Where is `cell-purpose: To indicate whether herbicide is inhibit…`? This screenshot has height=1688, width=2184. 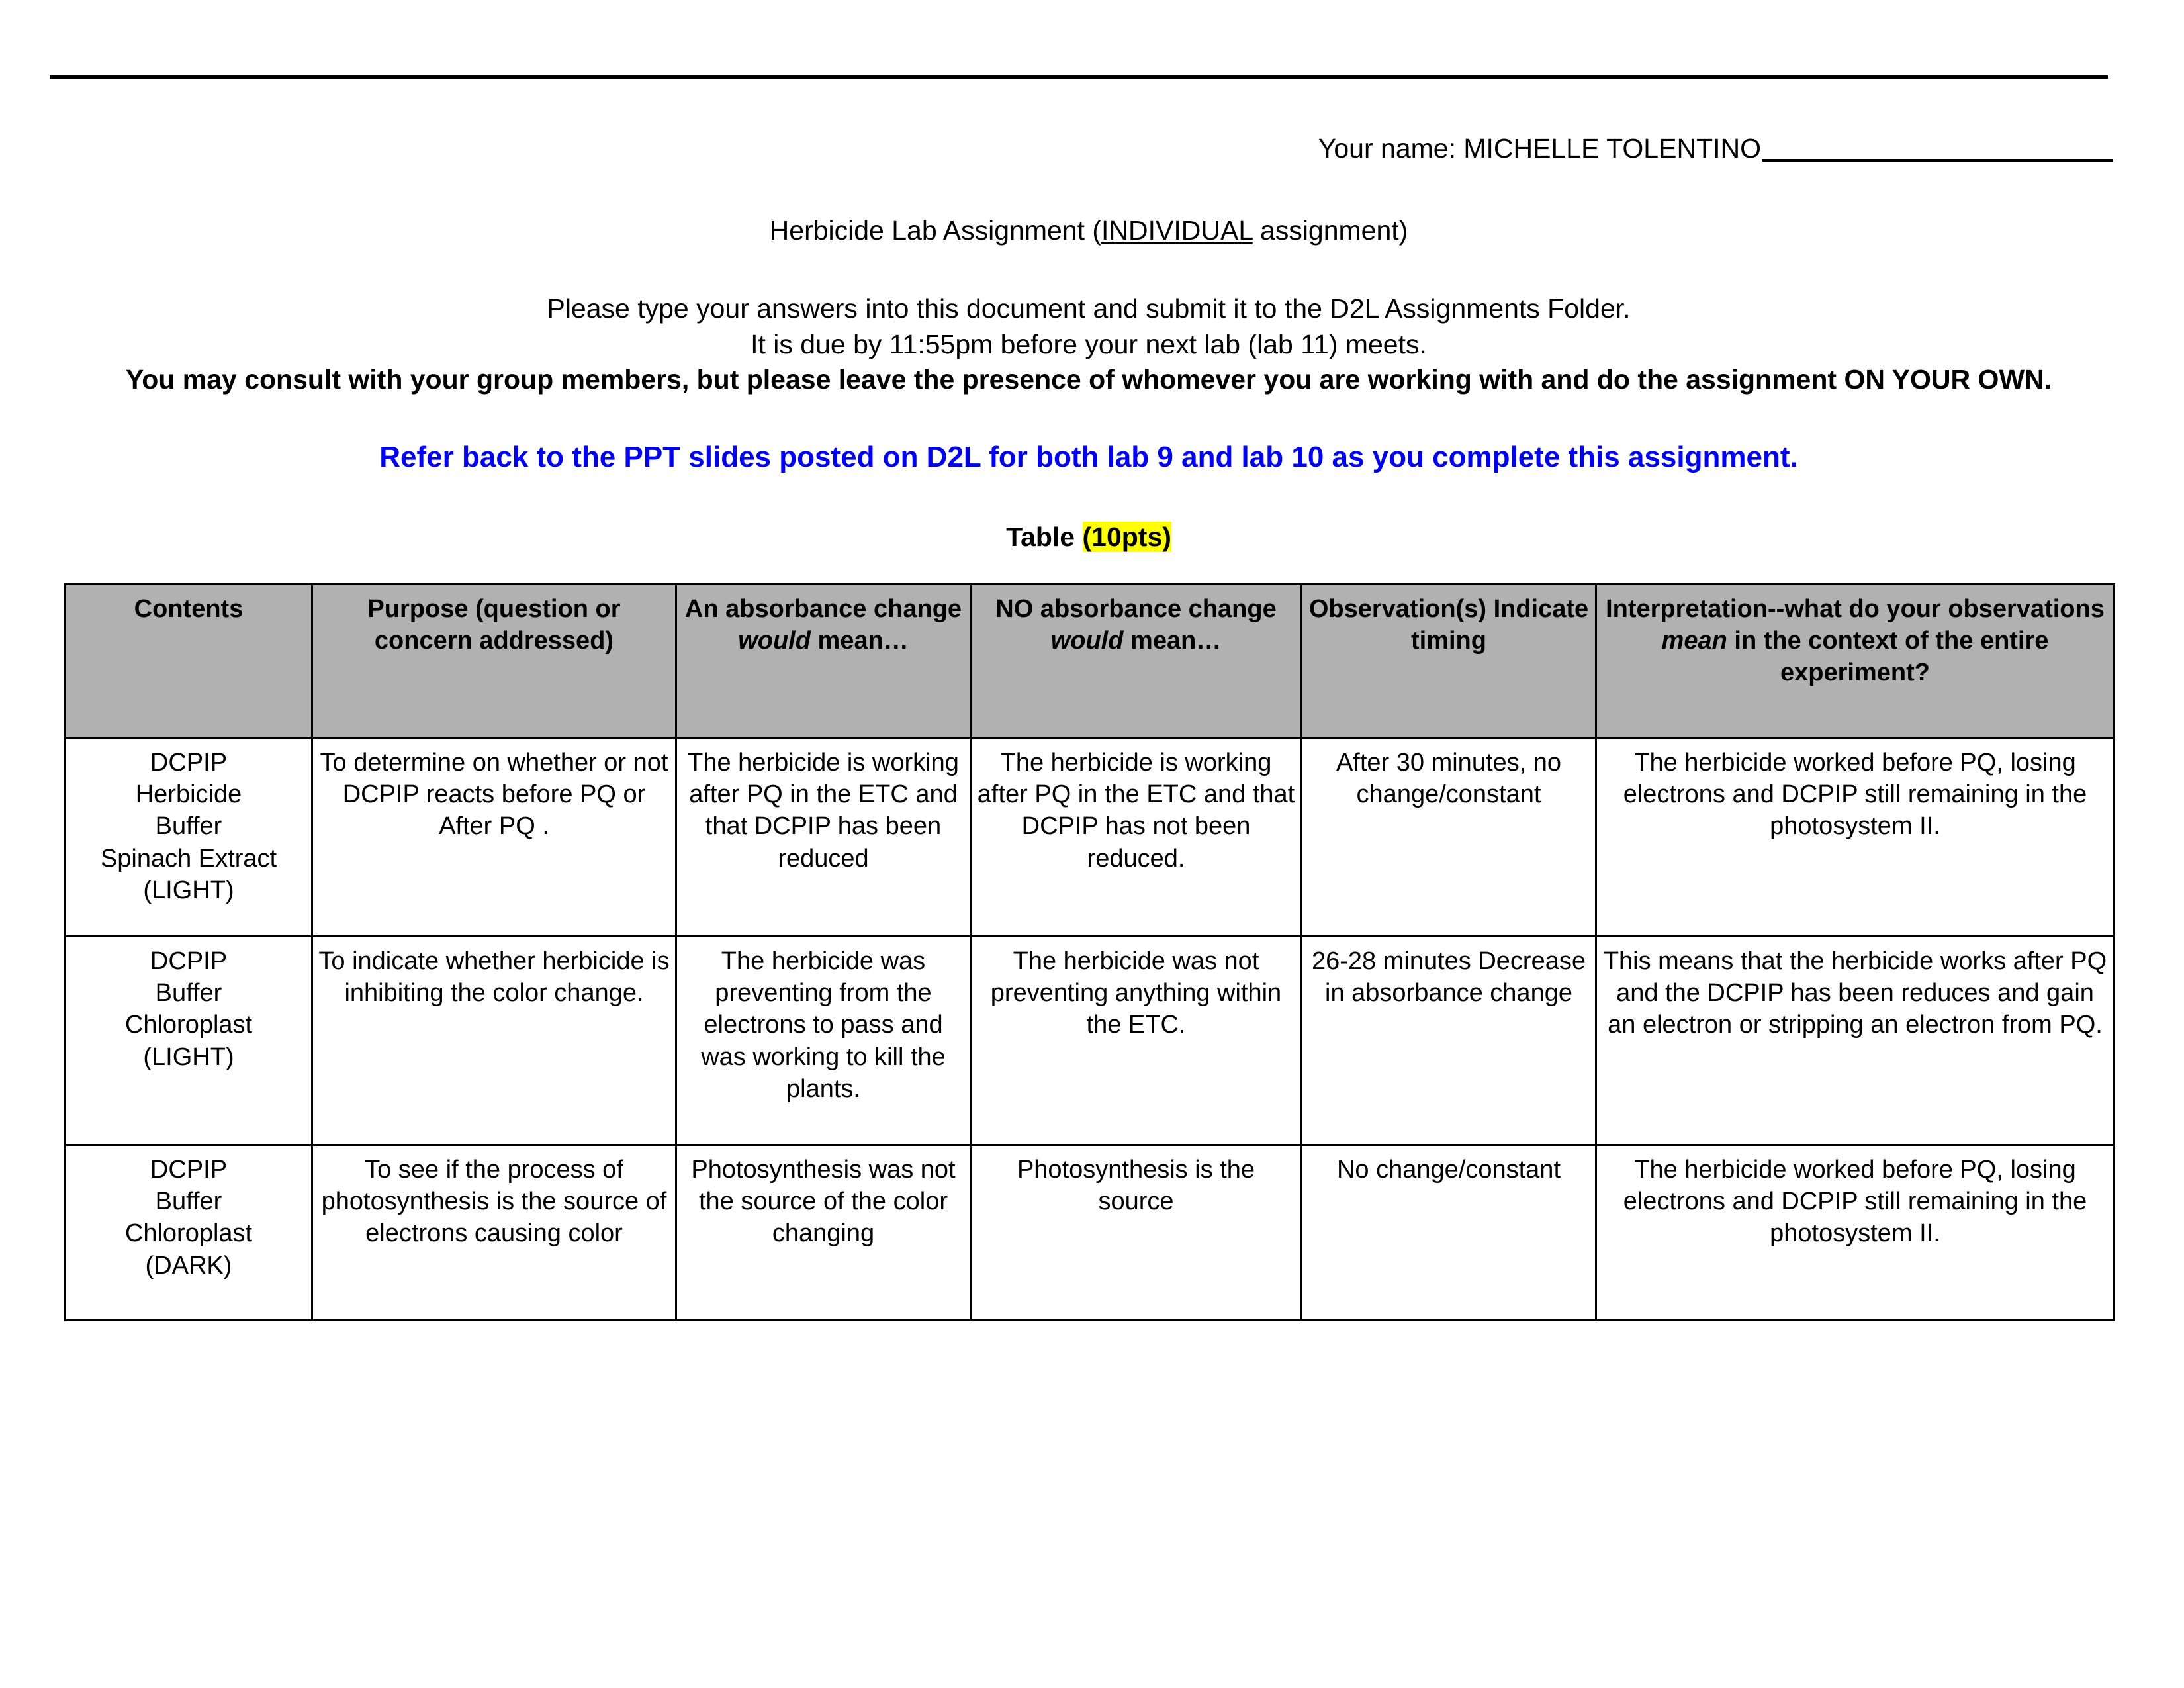
cell-purpose: To indicate whether herbicide is inhibit… is located at coordinates (494, 1040).